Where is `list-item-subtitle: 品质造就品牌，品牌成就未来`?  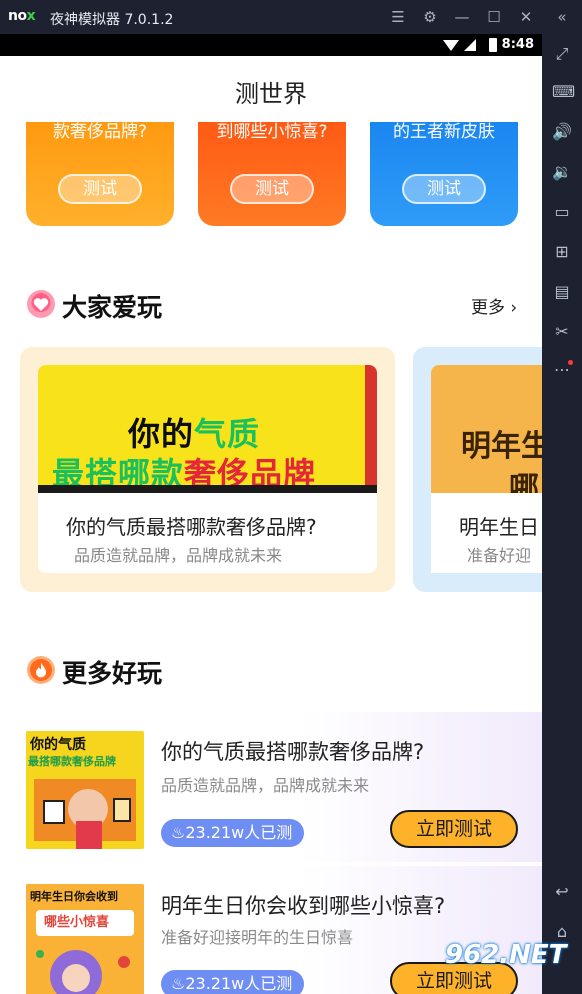
list-item-subtitle: 品质造就品牌，品牌成就未来 is located at coordinates (265, 785).